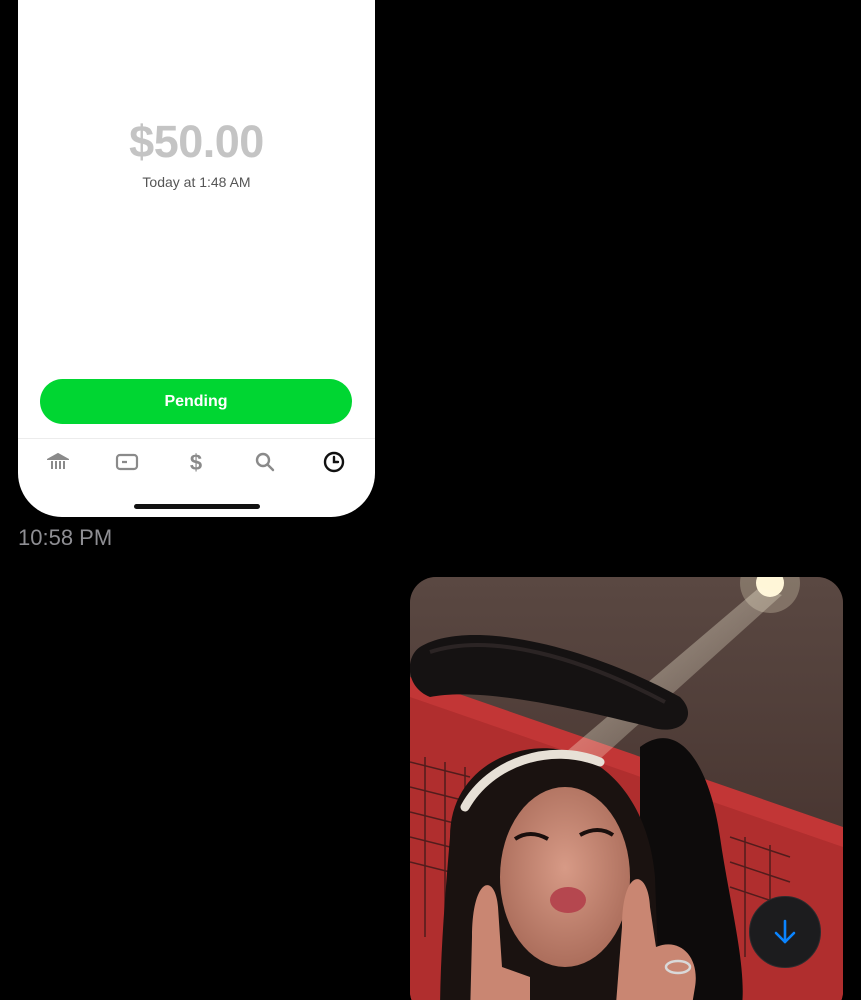 Image resolution: width=861 pixels, height=1000 pixels. I want to click on bank-icon, so click(58, 460).